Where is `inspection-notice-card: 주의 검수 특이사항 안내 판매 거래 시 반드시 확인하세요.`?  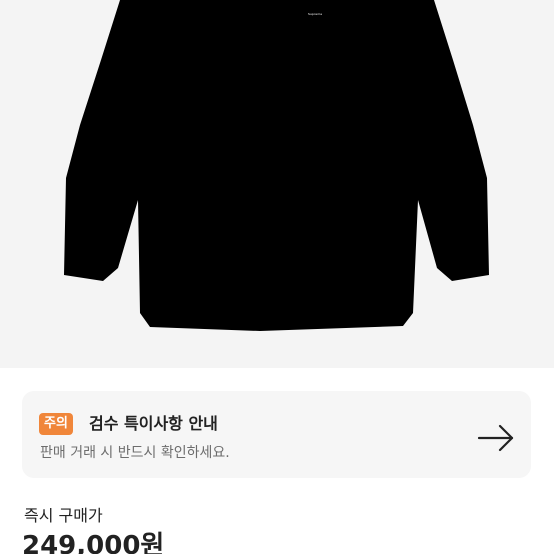
inspection-notice-card: 주의 검수 특이사항 안내 판매 거래 시 반드시 확인하세요. is located at coordinates (276, 434).